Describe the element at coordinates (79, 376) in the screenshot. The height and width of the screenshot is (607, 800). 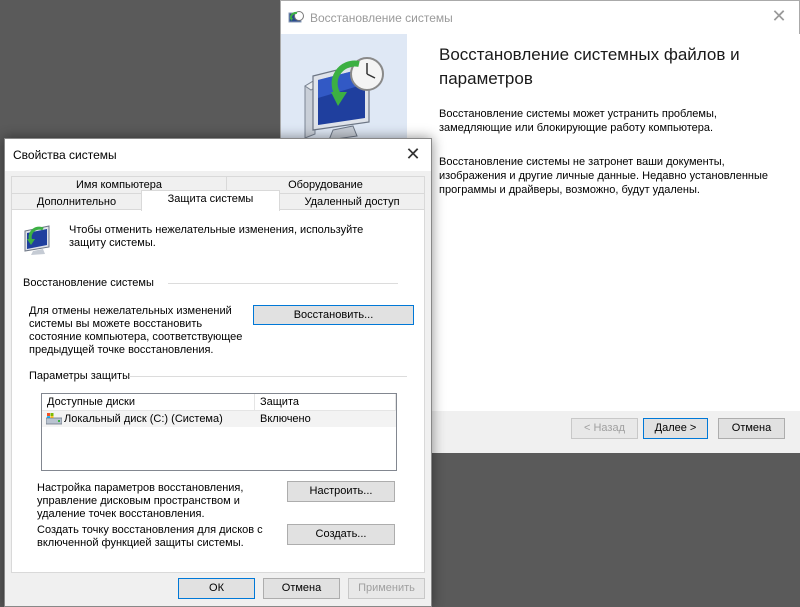
I see `protection-group-label: Параметры защиты` at that location.